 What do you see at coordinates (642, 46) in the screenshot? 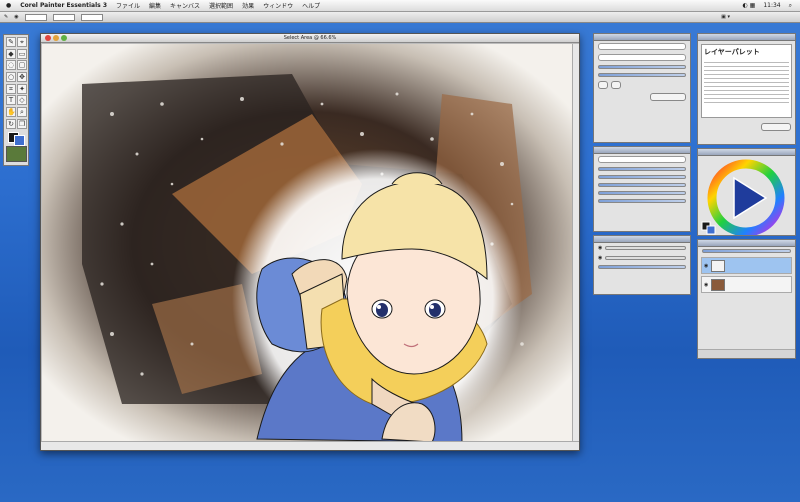
I see `brush-category-select` at bounding box center [642, 46].